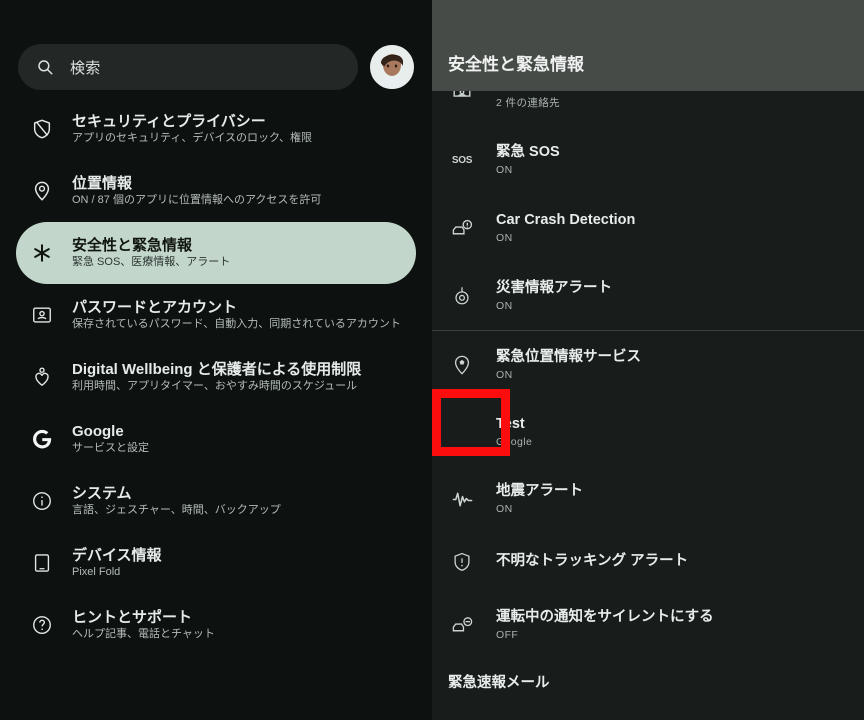  Describe the element at coordinates (648, 681) in the screenshot. I see `section-emergency-broadcast: 緊急速報メール` at that location.